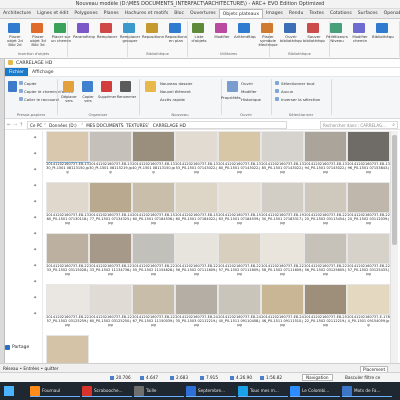 This screenshot has height=400, width=400. What do you see at coordinates (245, 41) in the screenshot?
I see `ribbon-tool-label: Arithmétique` at bounding box center [245, 41].